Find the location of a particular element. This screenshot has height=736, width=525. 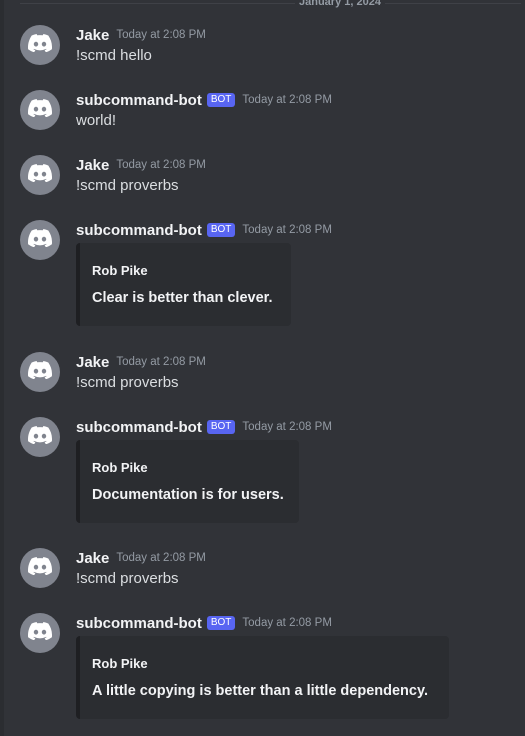

message-content: !scmd hello is located at coordinates (114, 55).